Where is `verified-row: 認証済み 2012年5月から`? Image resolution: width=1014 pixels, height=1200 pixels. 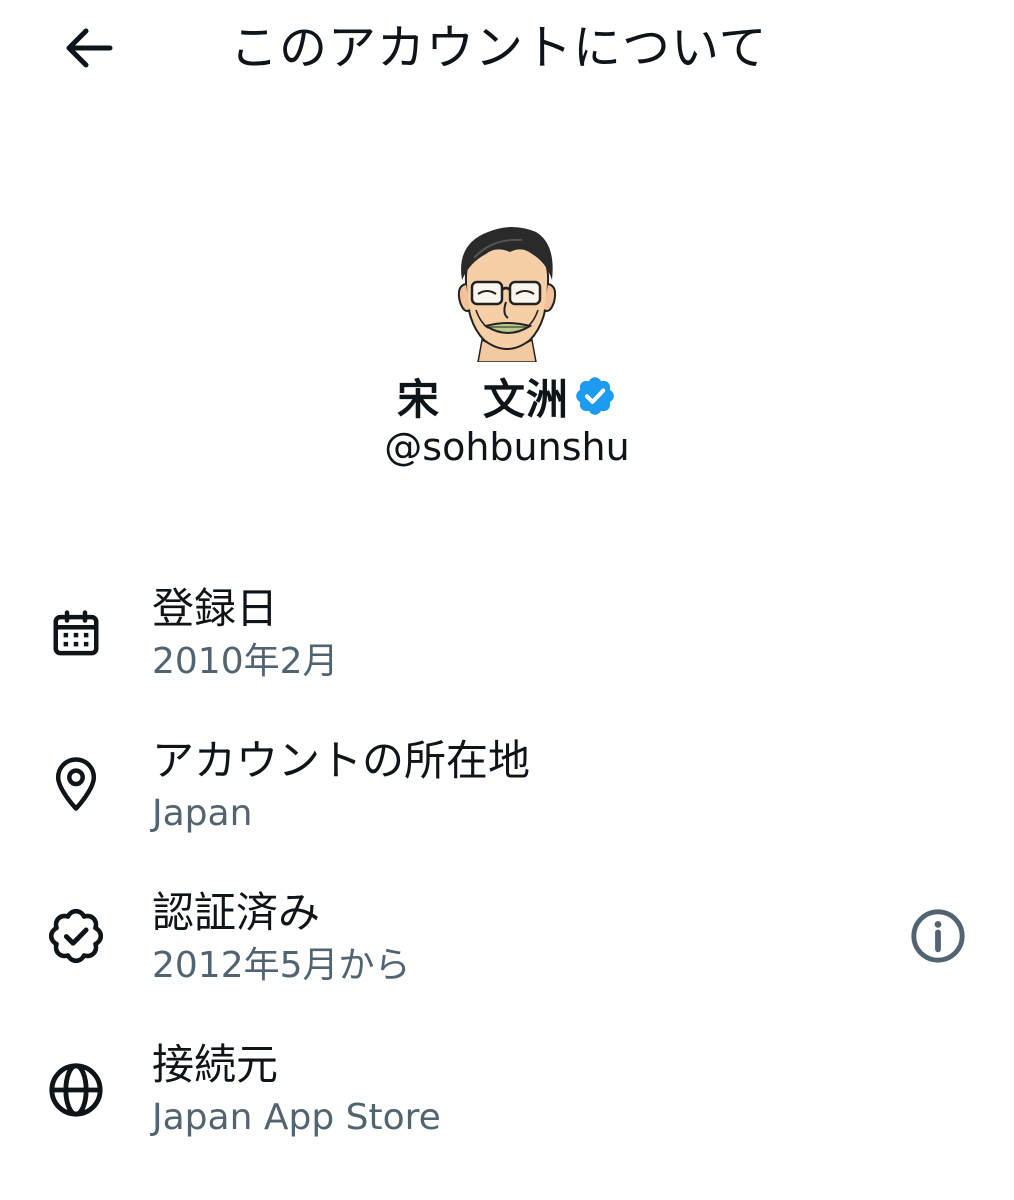 verified-row: 認証済み 2012年5月から is located at coordinates (507, 944).